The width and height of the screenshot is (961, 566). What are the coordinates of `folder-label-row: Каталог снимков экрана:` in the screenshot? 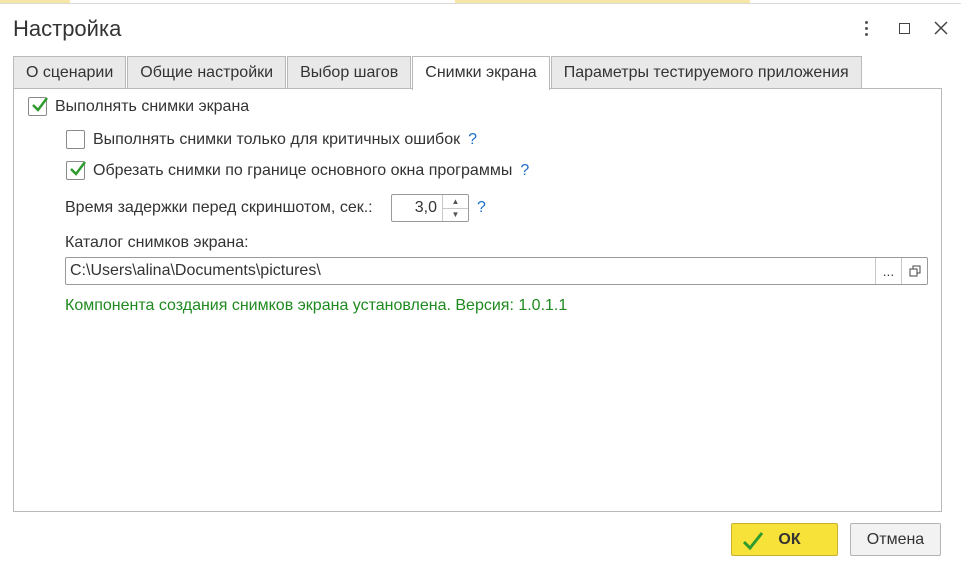 It's located at (157, 243).